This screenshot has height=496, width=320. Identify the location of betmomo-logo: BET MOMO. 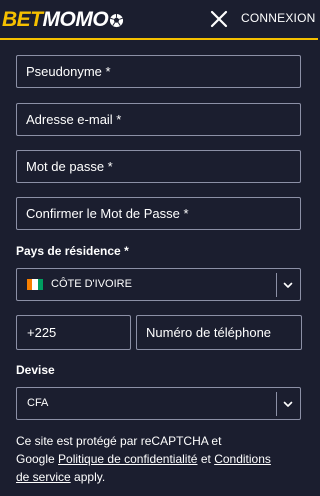
(63, 20).